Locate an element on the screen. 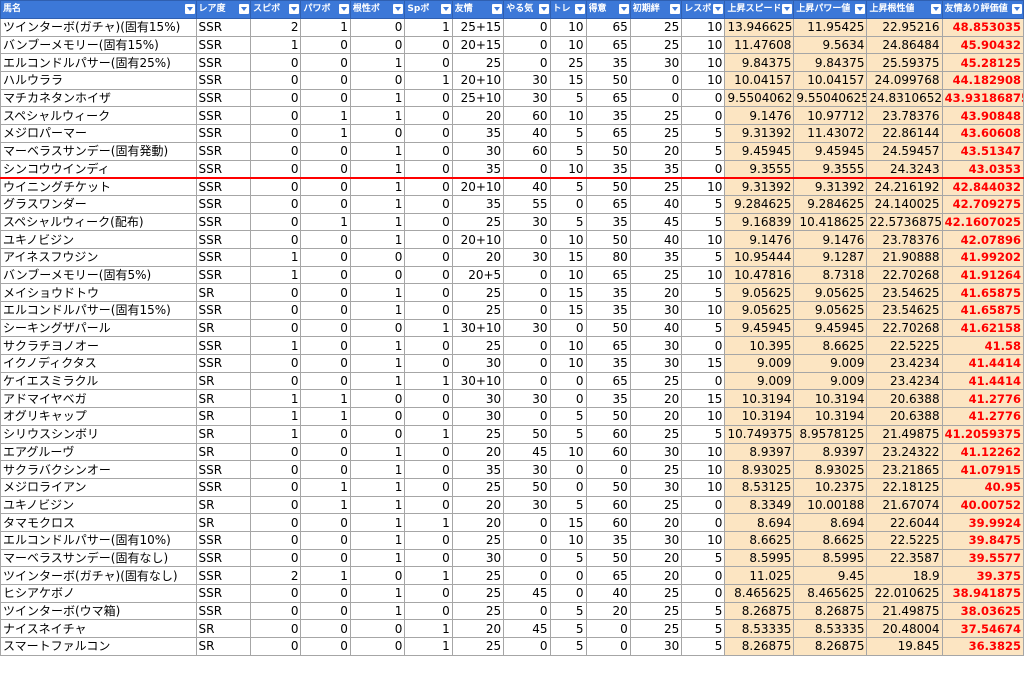 This screenshot has width=1024, height=690. table-cell: 38.941875 is located at coordinates (982, 593).